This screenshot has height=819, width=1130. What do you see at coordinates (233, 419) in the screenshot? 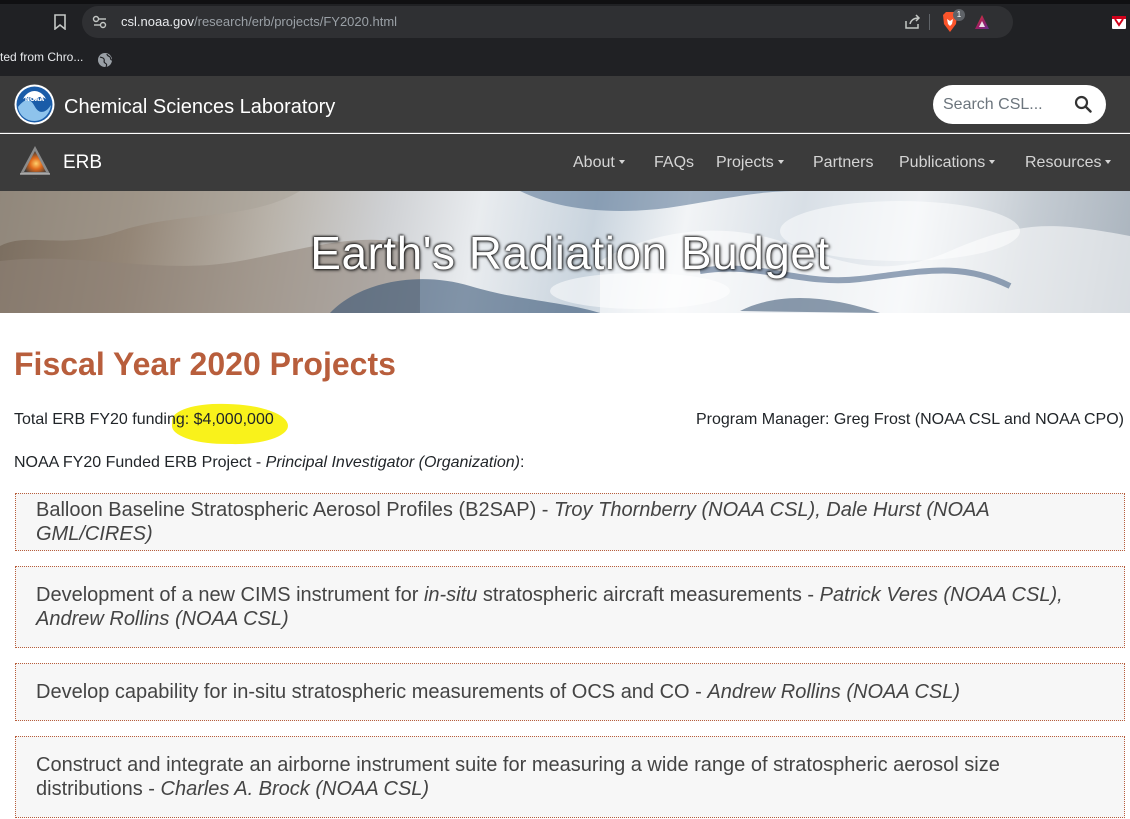
I see `funding-value: $4,000,000` at bounding box center [233, 419].